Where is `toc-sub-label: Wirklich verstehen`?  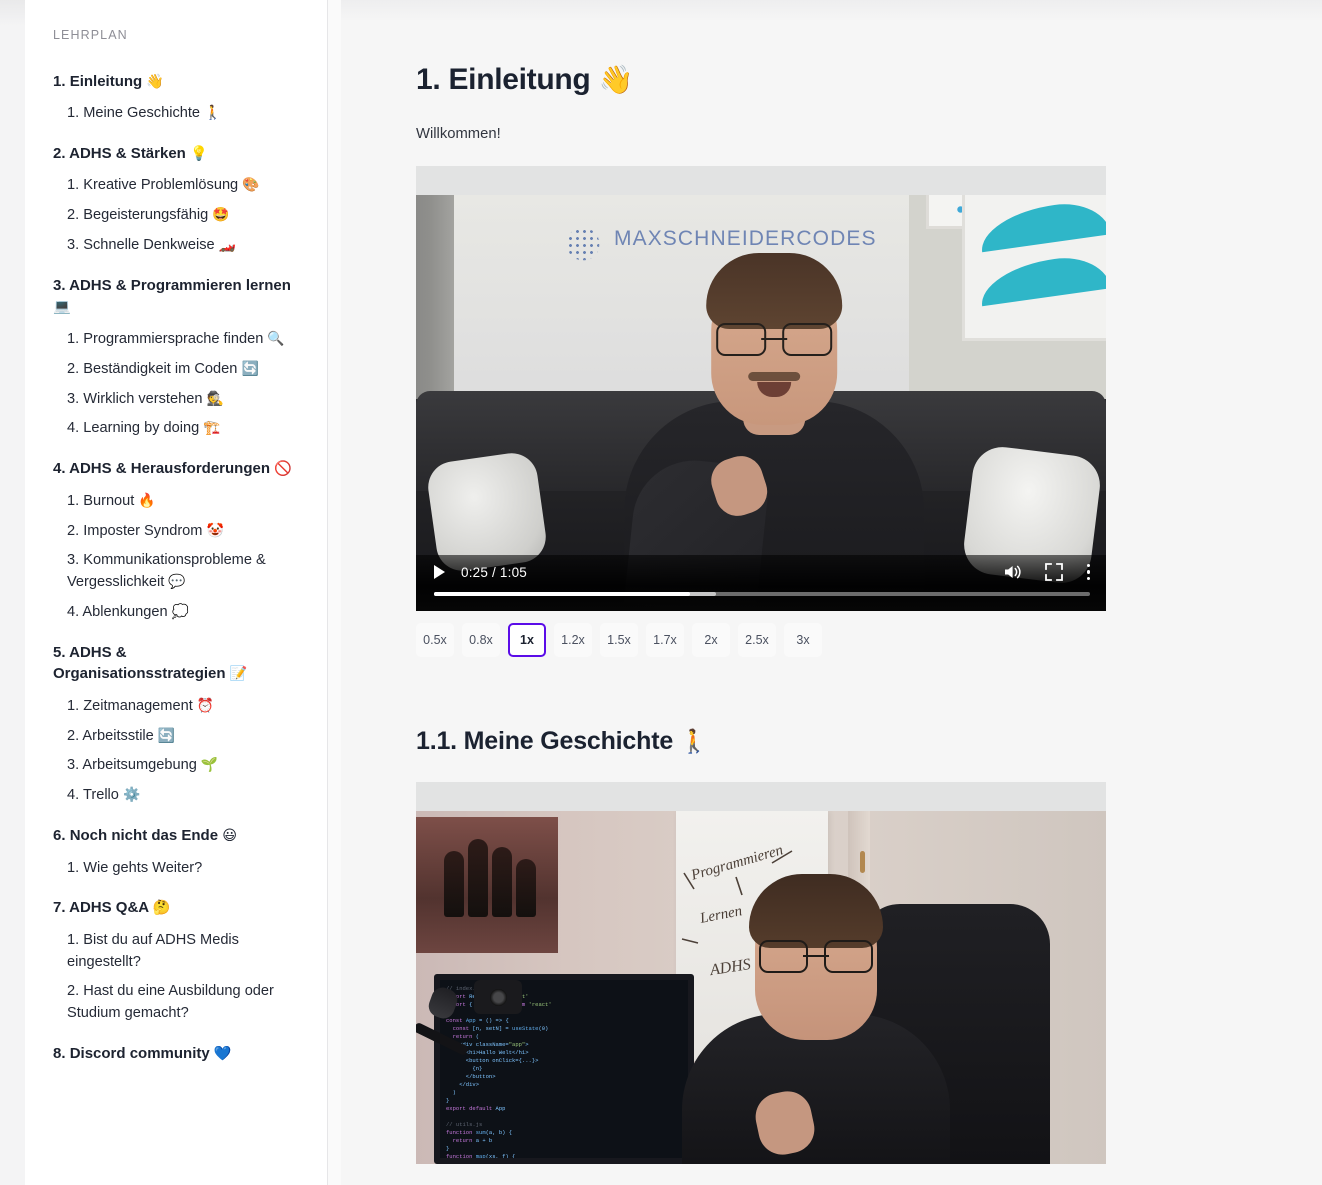 toc-sub-label: Wirklich verstehen is located at coordinates (143, 398).